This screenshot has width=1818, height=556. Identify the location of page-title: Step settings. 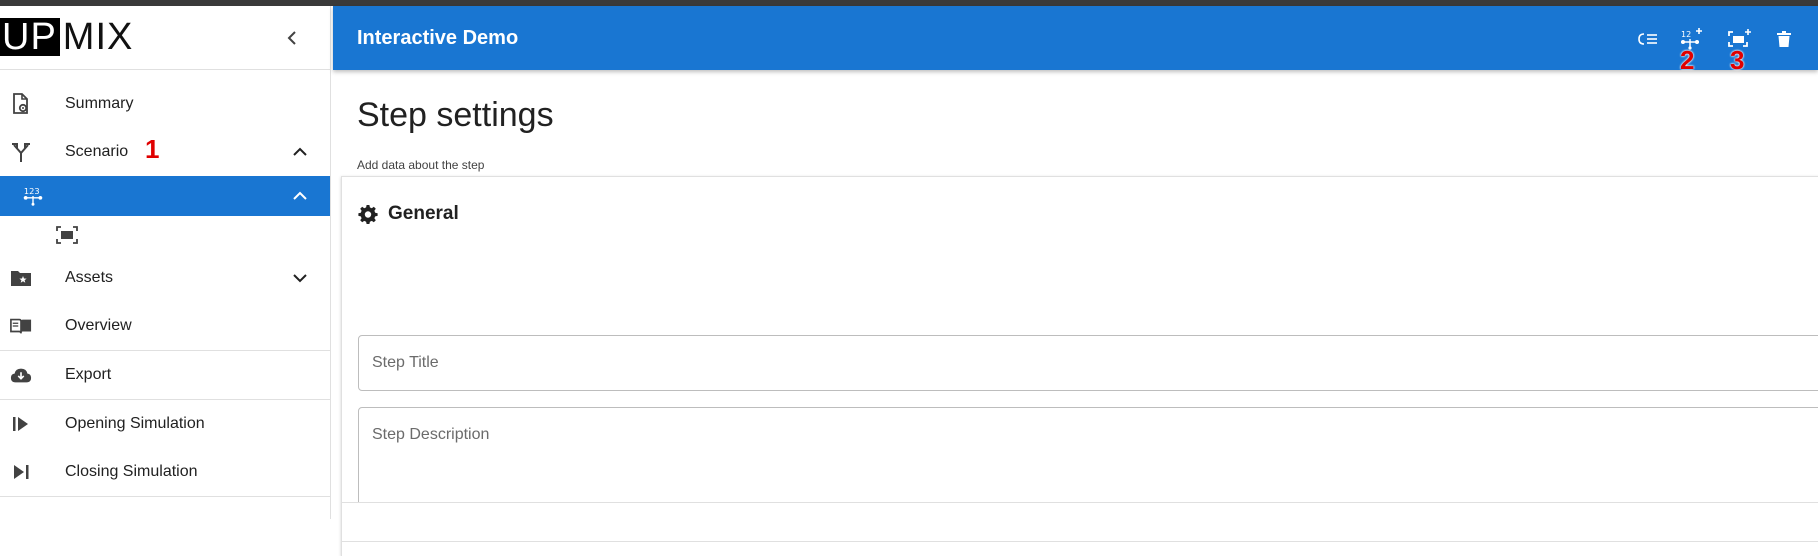
(455, 115).